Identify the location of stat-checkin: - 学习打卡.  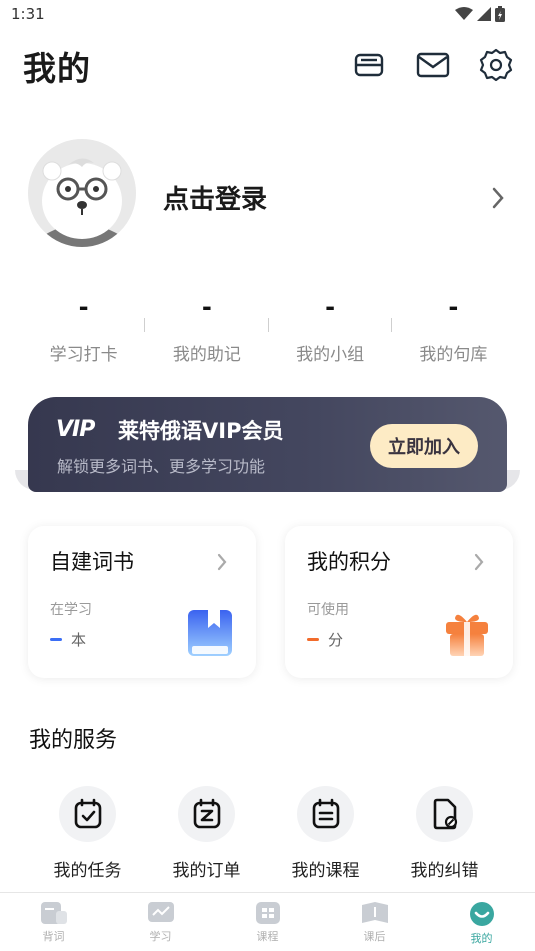
(84, 329).